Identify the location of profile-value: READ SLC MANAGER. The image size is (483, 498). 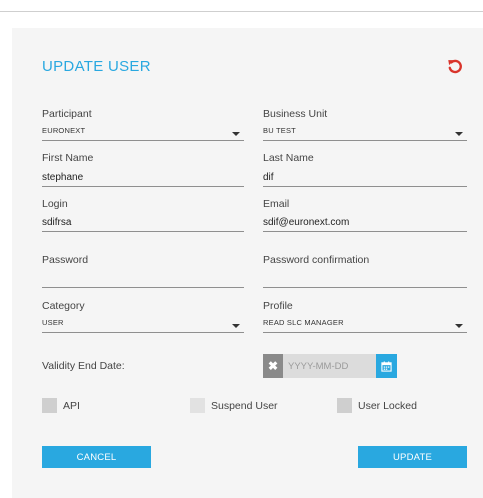
(303, 322).